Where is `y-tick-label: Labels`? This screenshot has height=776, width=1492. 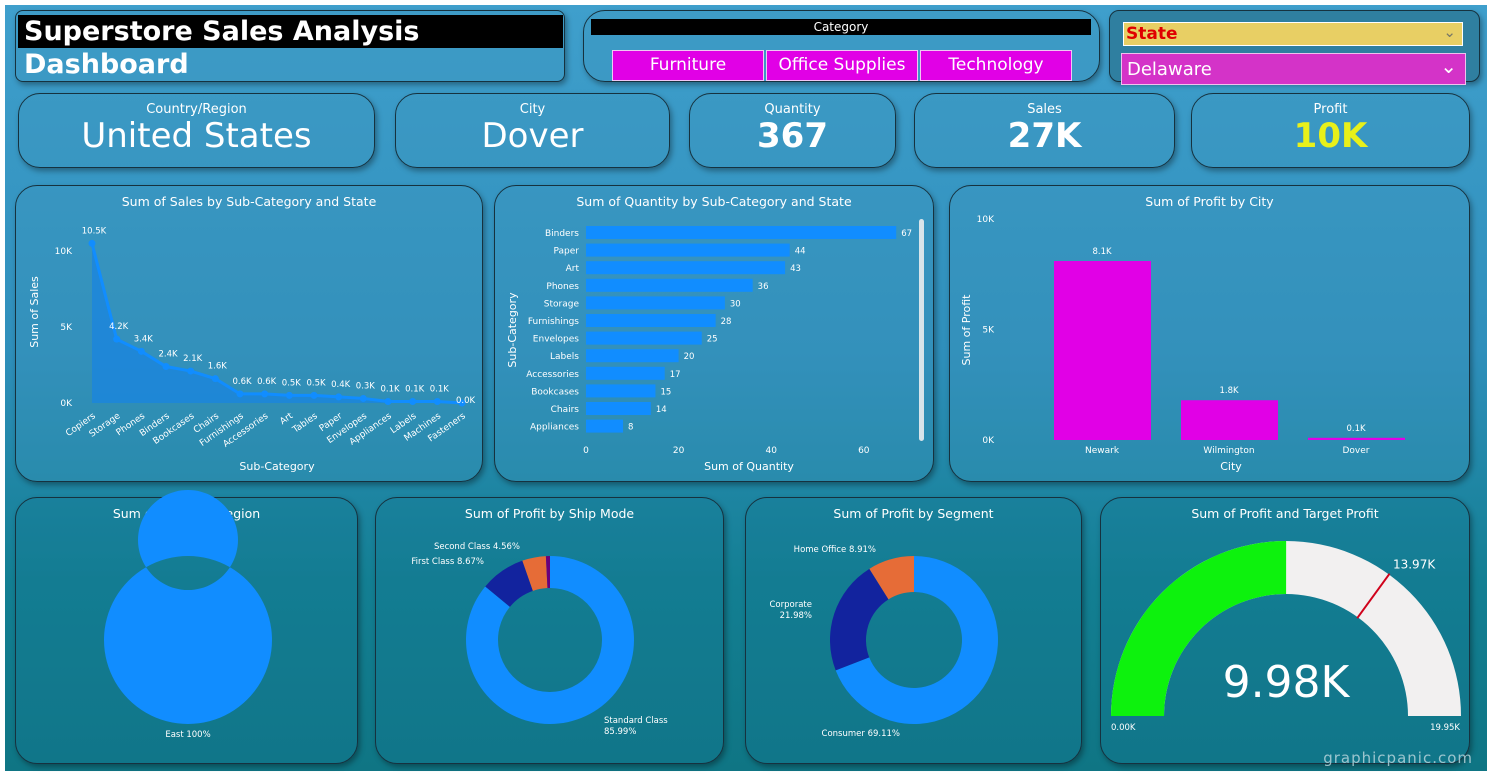
y-tick-label: Labels is located at coordinates (564, 357).